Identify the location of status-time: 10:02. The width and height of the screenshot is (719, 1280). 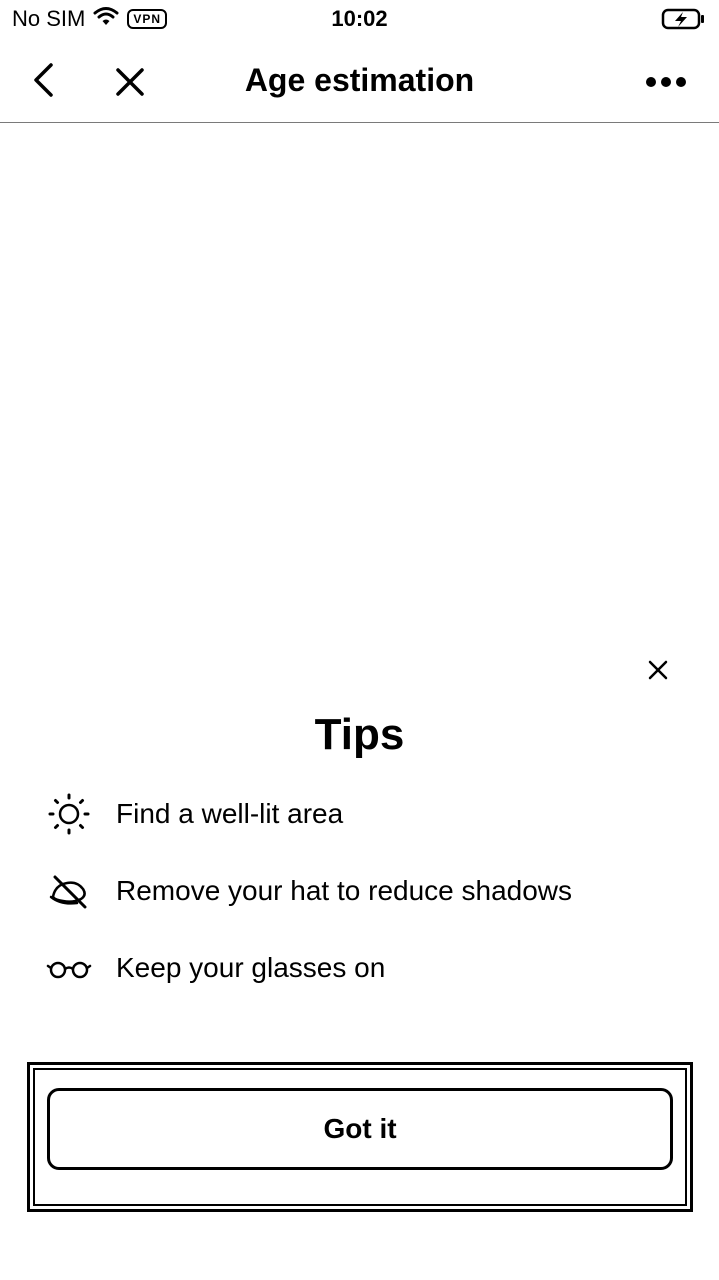
(359, 18).